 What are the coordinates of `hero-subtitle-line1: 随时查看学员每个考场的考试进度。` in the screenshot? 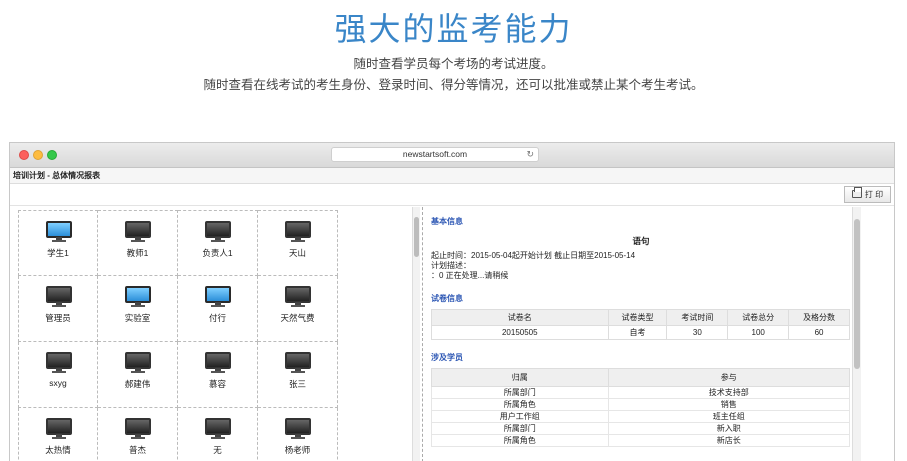 It's located at (453, 64).